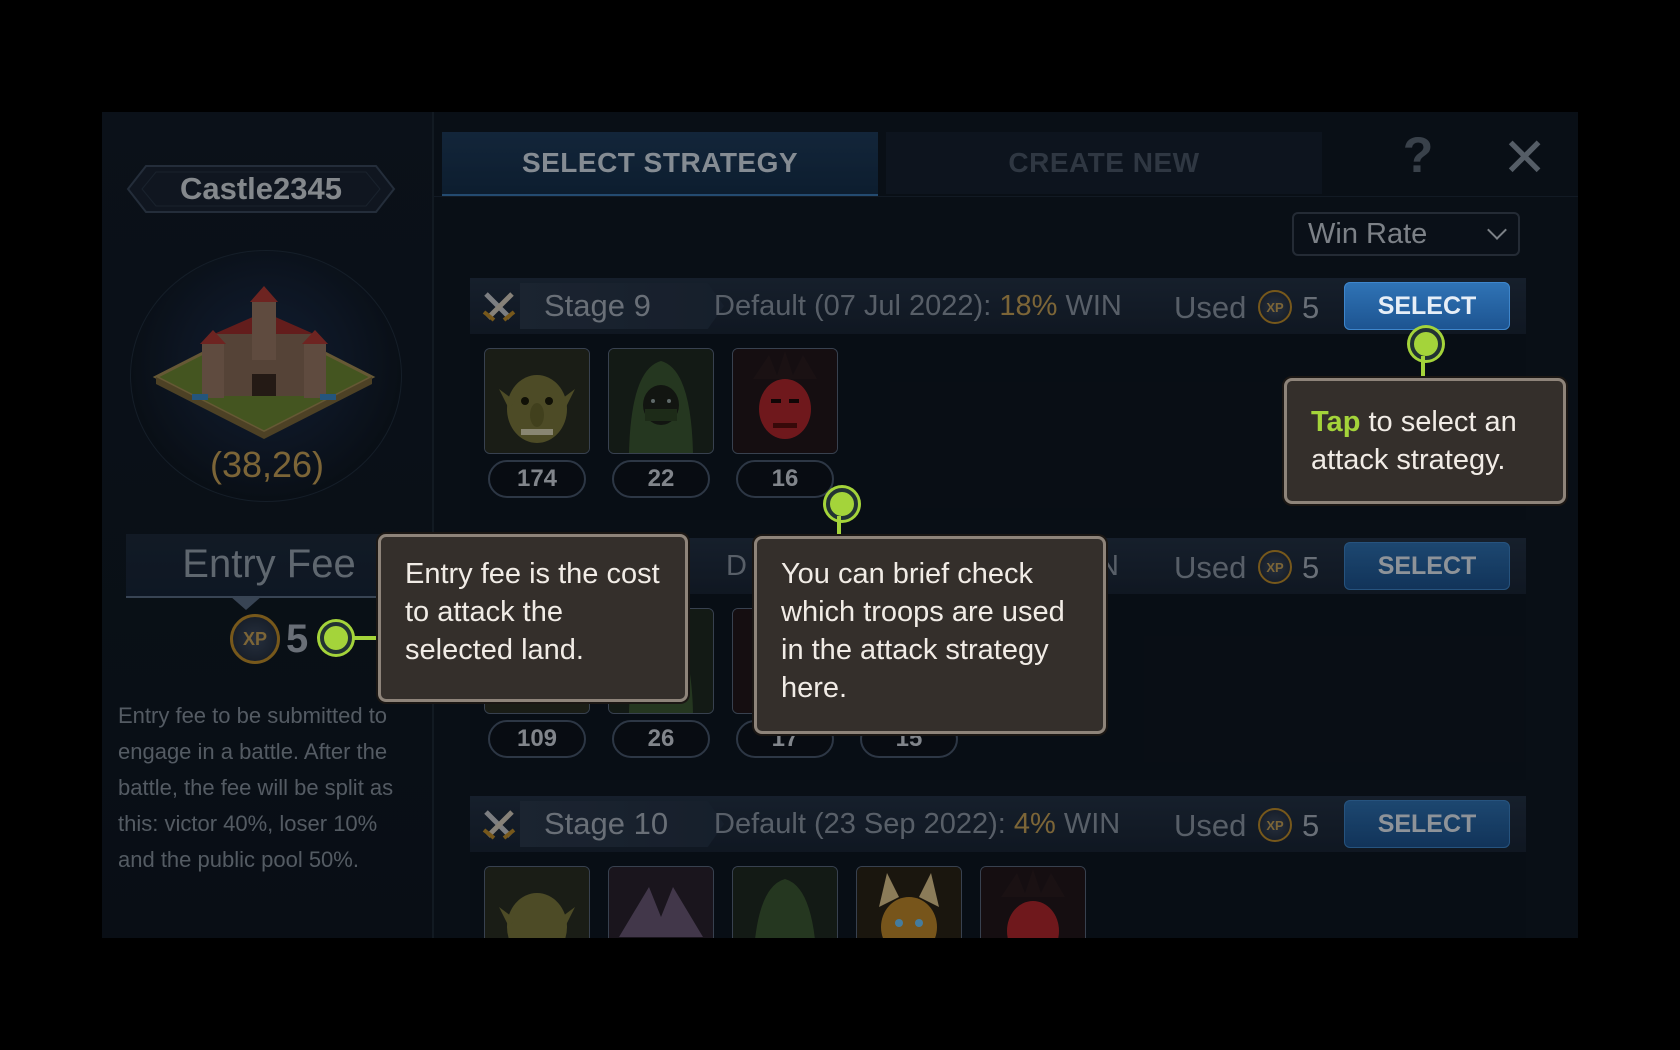  What do you see at coordinates (1426, 344) in the screenshot?
I see `tooltip-pin-select` at bounding box center [1426, 344].